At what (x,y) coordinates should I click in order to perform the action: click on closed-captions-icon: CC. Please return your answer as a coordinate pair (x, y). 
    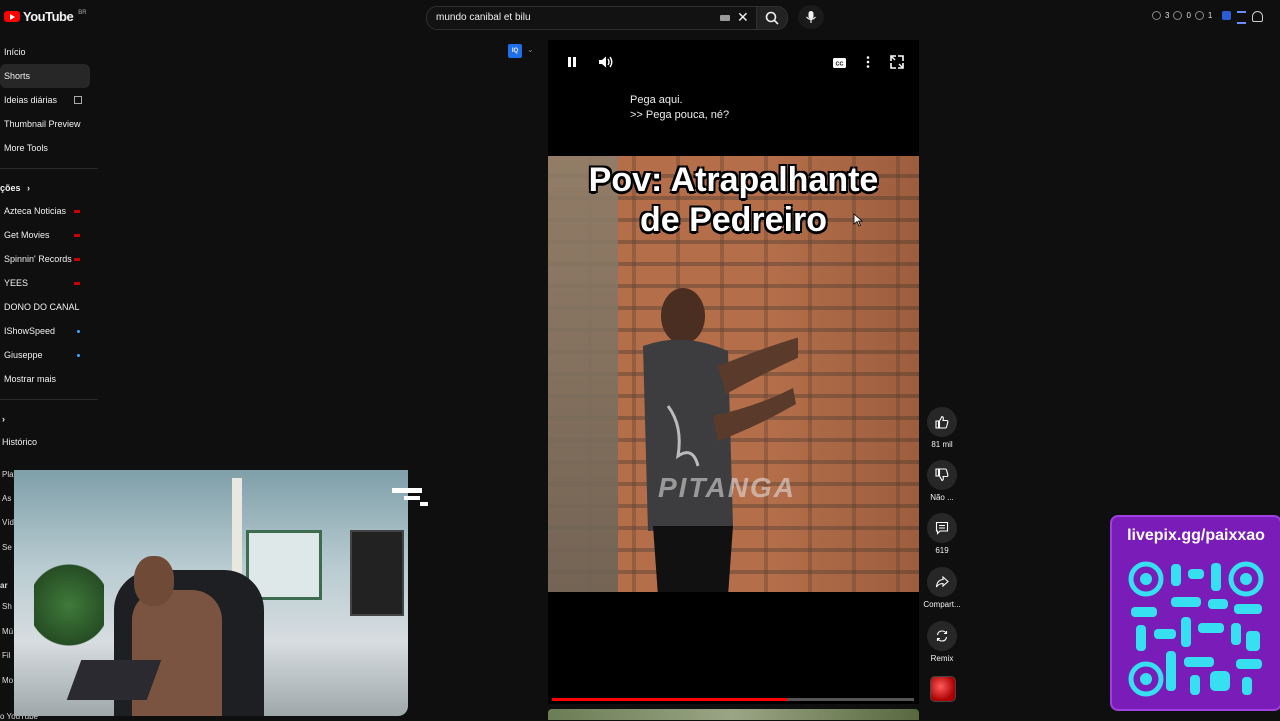
    Looking at the image, I should click on (839, 63).